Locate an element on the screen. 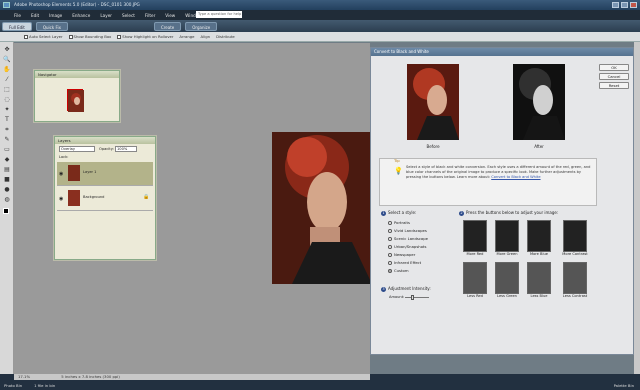 The width and height of the screenshot is (640, 390). eyedropper-icon: ⁄ is located at coordinates (7, 80).